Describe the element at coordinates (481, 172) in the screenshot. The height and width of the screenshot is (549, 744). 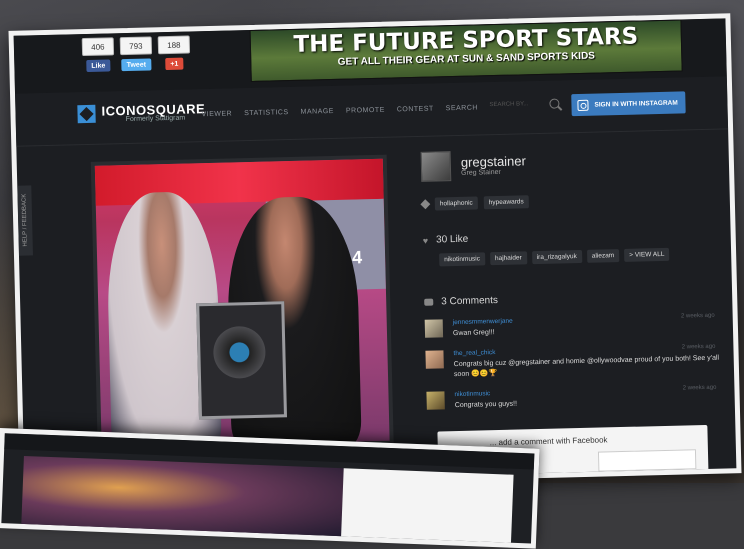
I see `full-name: Greg Stainer` at that location.